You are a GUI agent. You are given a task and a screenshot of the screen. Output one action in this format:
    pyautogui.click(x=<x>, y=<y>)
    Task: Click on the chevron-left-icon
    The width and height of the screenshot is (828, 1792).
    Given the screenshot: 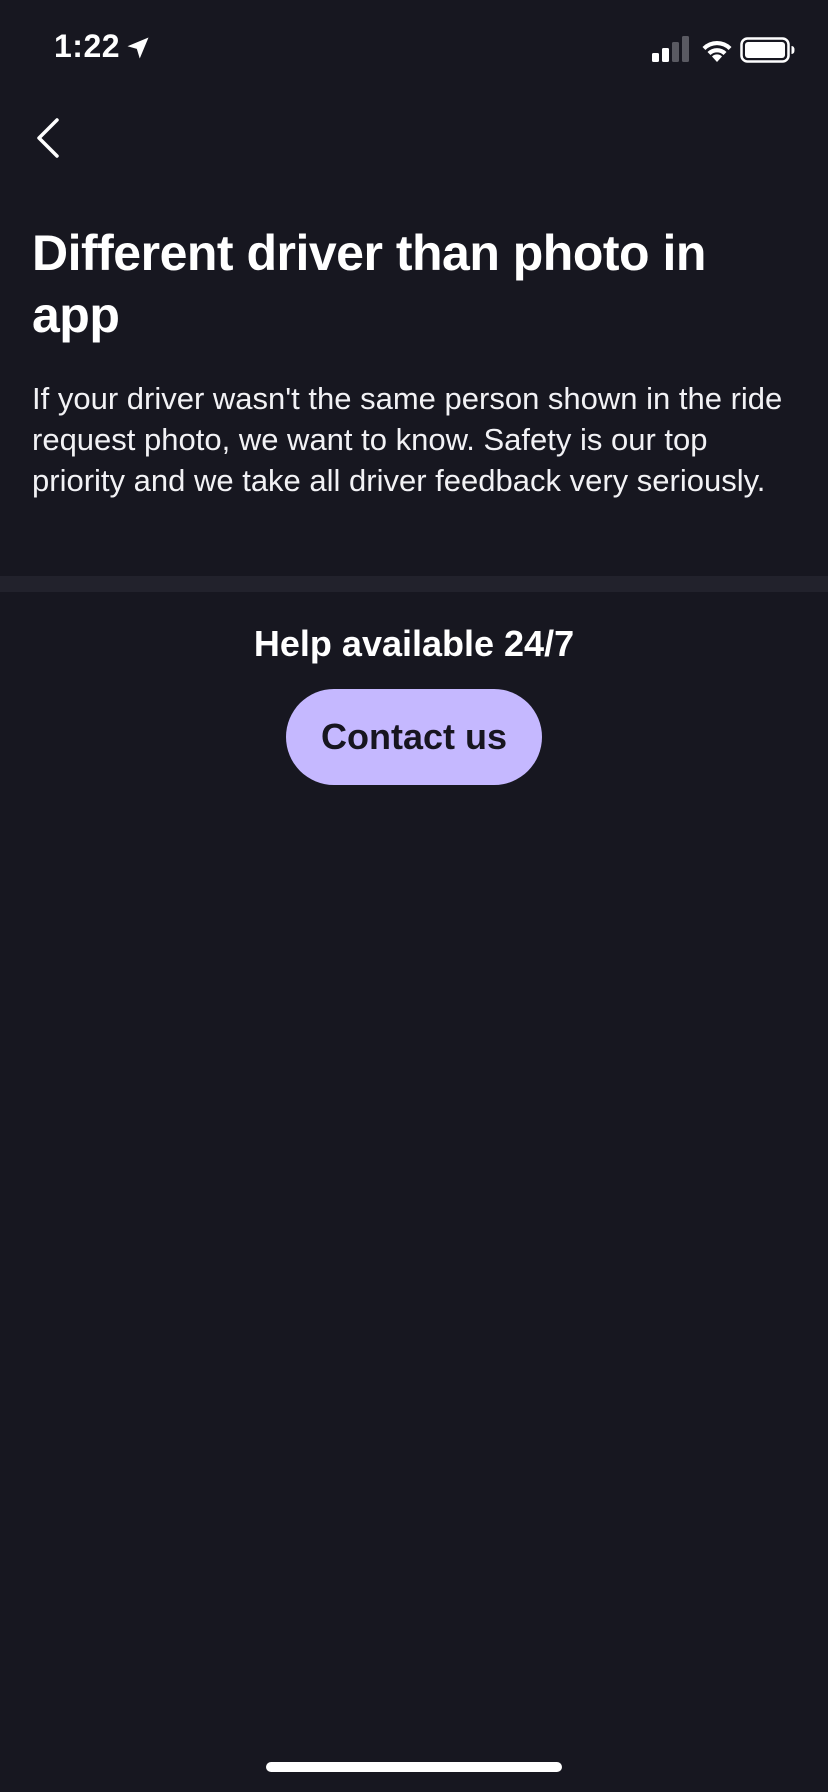 What is the action you would take?
    pyautogui.click(x=48, y=138)
    